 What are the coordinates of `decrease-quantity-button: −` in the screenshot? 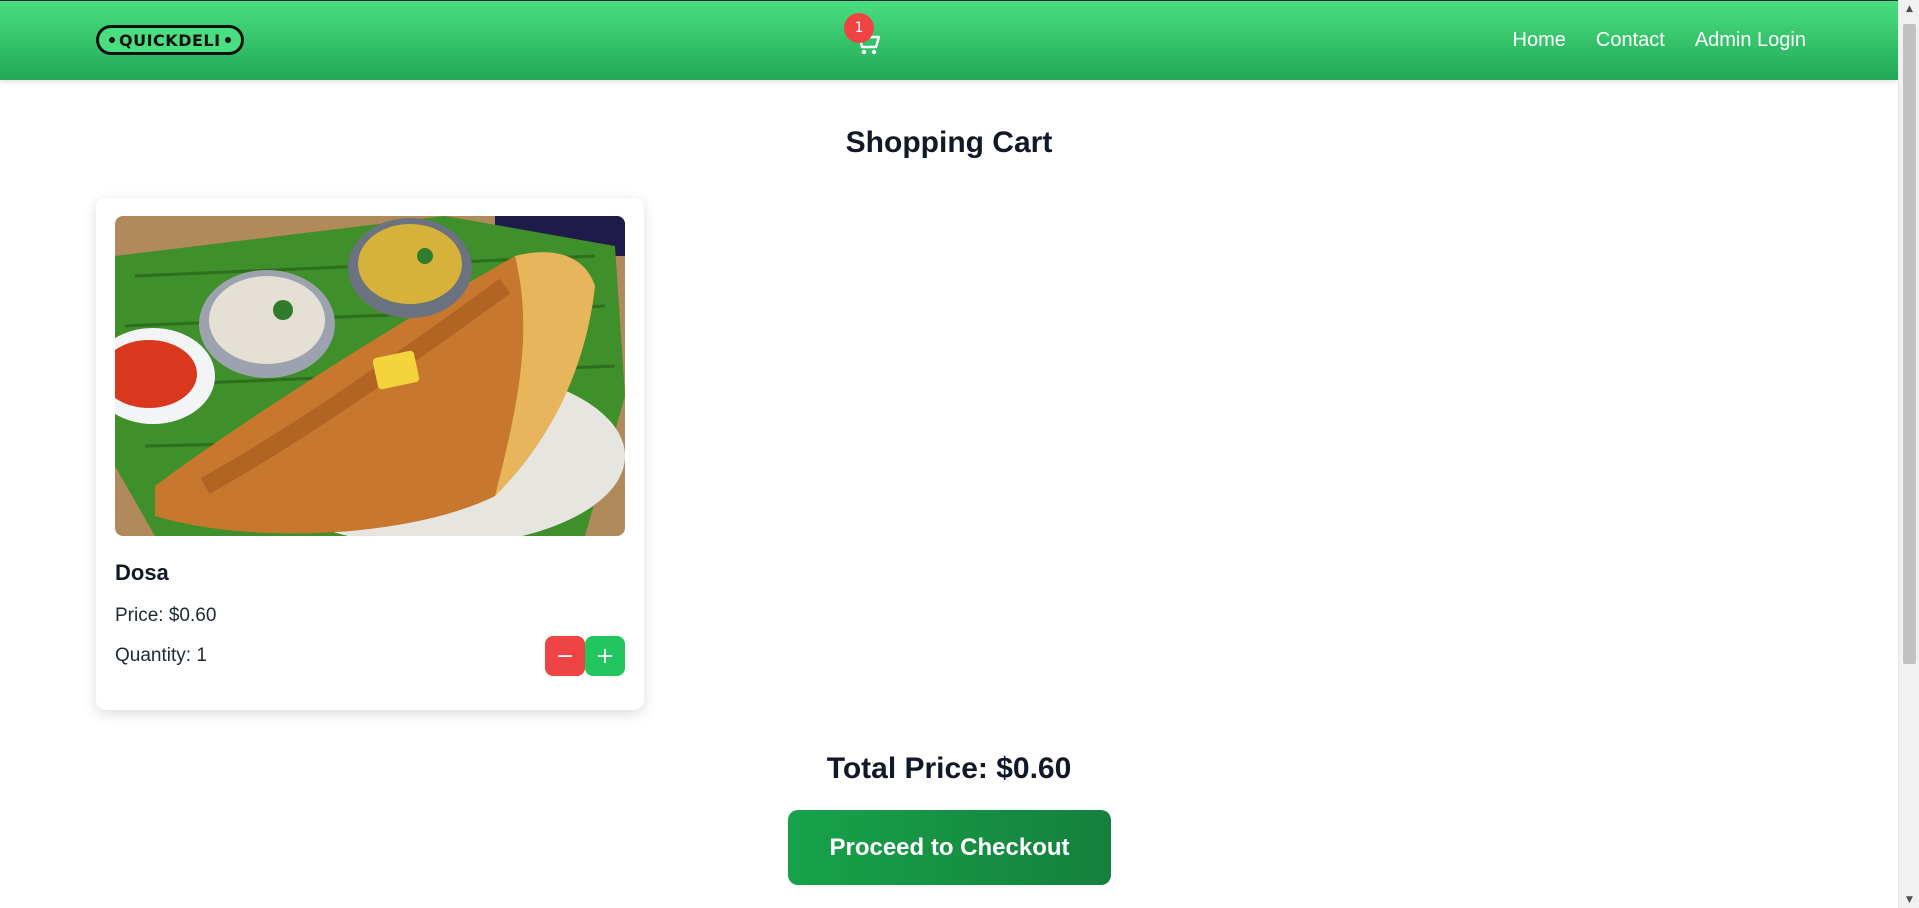 It's located at (565, 656).